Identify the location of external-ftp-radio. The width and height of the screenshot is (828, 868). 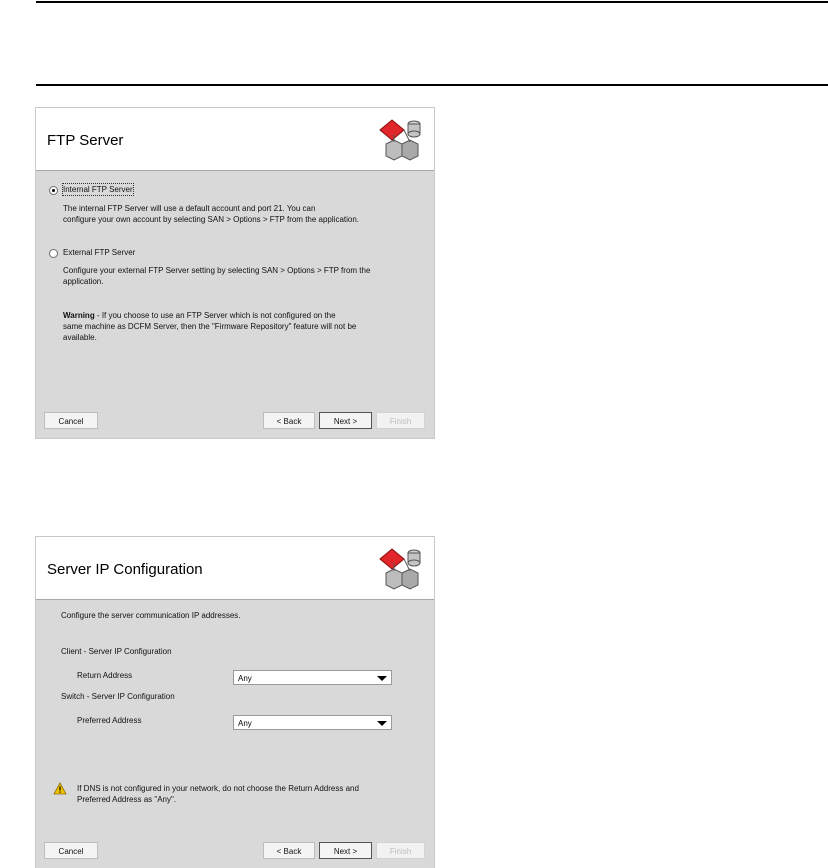
(53, 253).